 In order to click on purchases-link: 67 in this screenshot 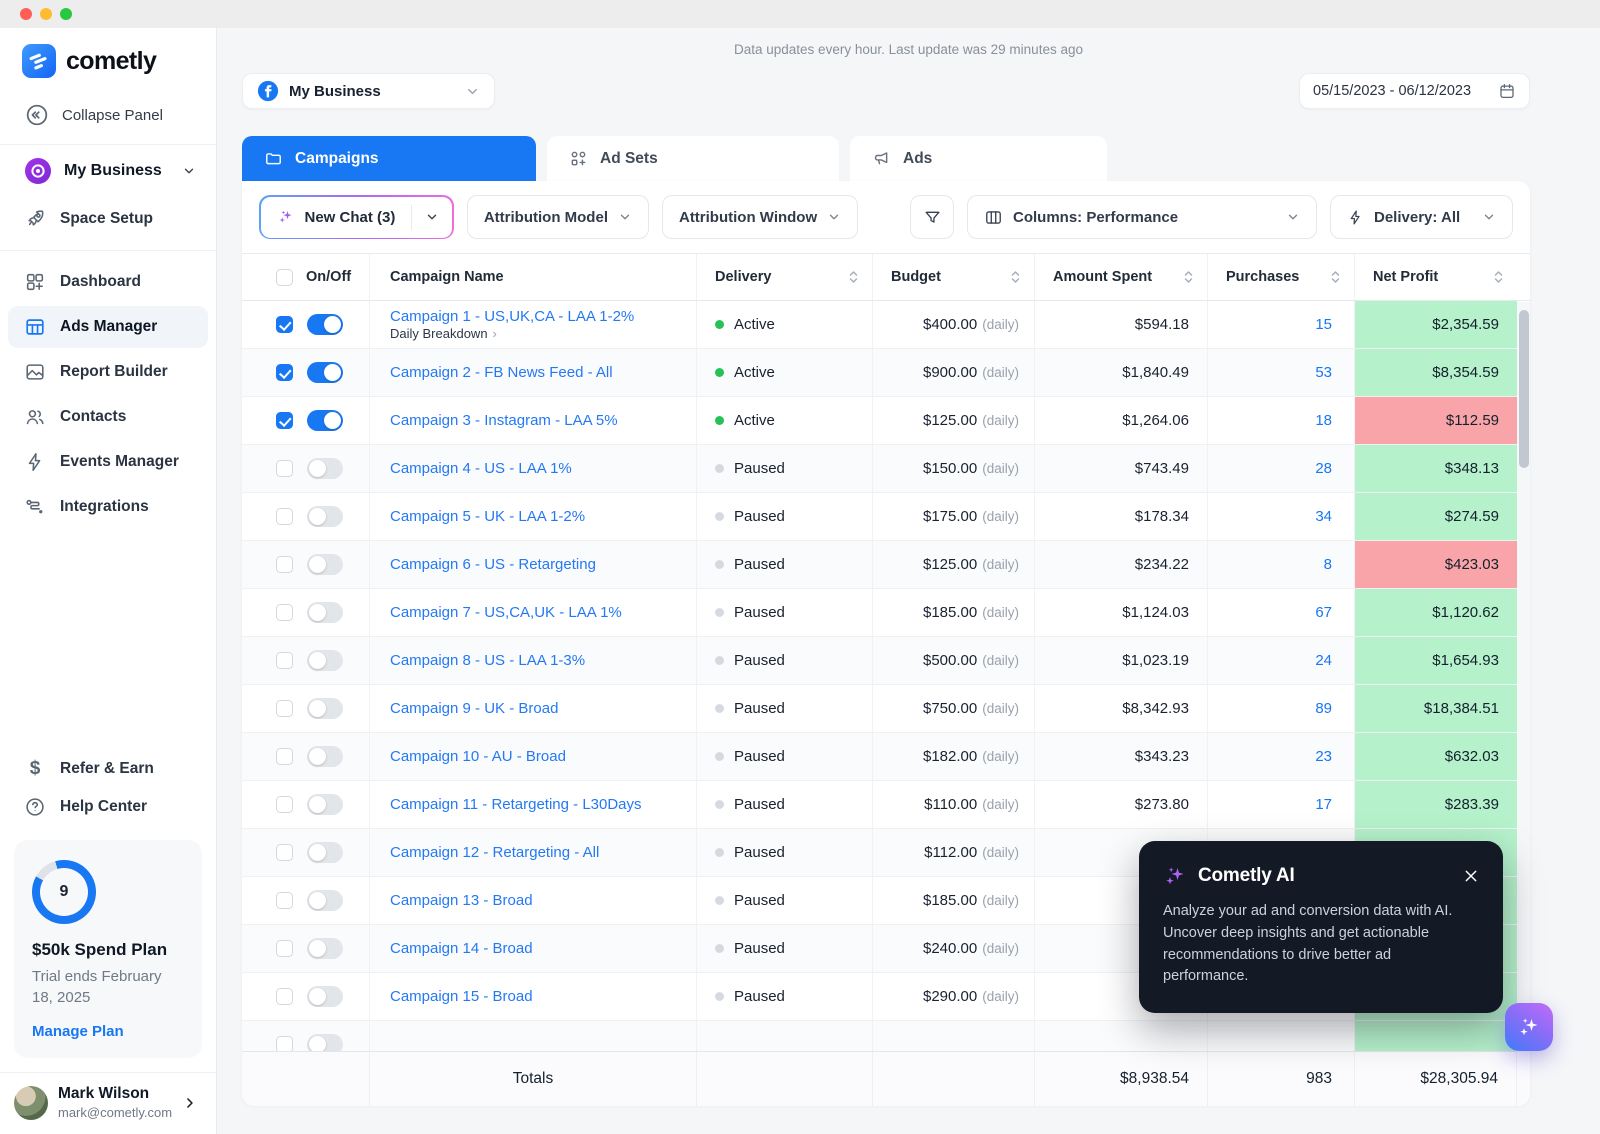, I will do `click(1281, 612)`.